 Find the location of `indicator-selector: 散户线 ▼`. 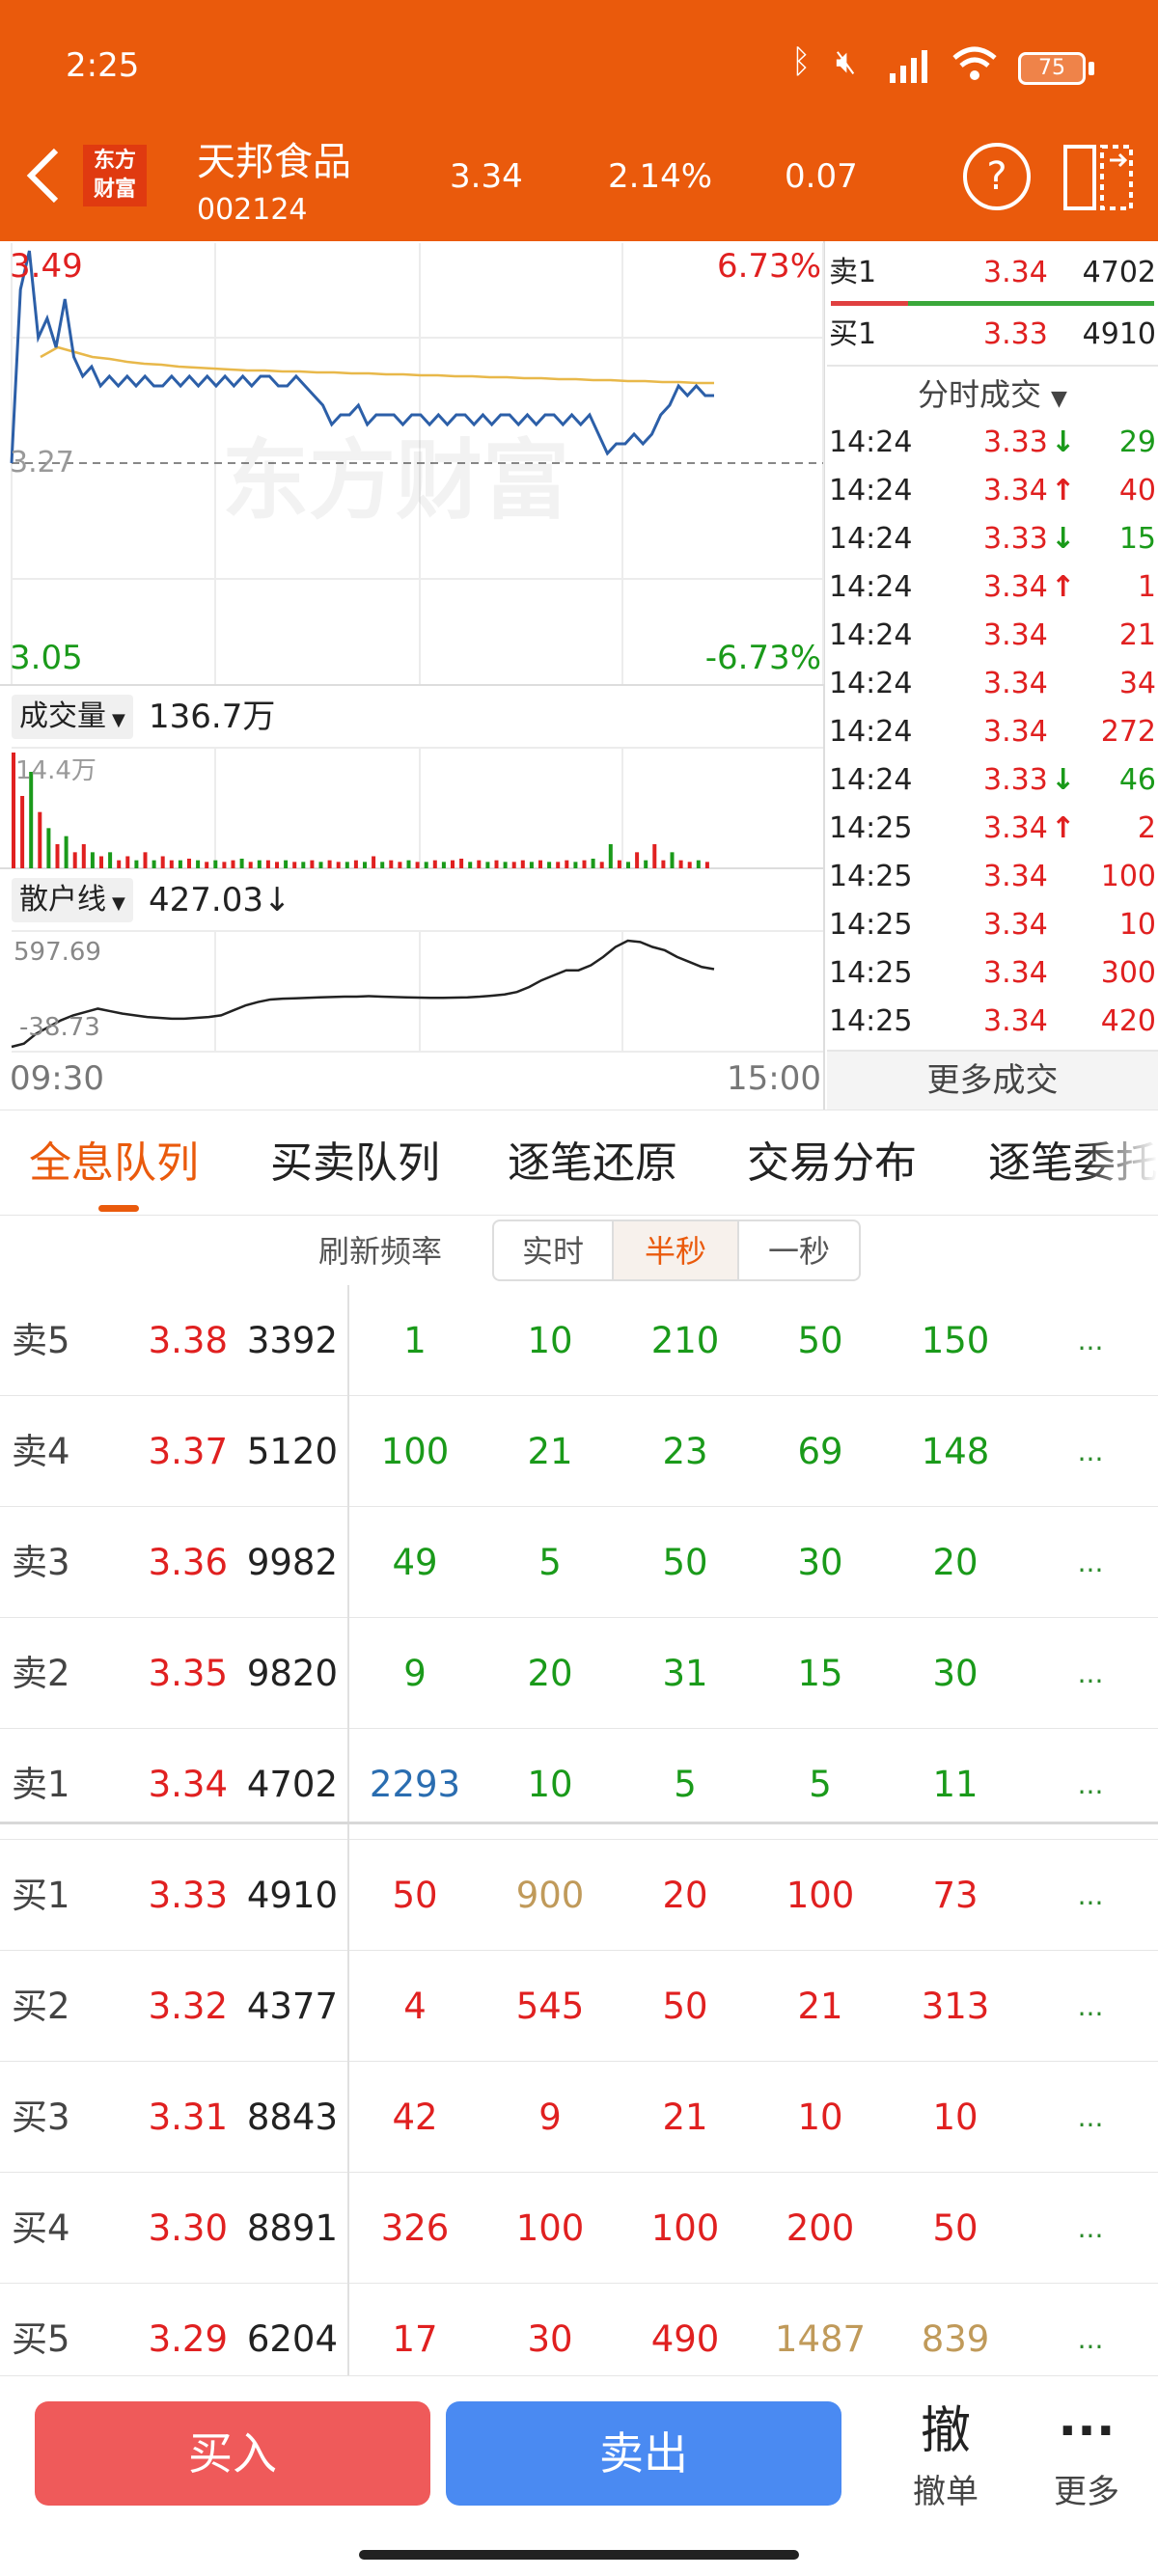

indicator-selector: 散户线 ▼ is located at coordinates (72, 900).